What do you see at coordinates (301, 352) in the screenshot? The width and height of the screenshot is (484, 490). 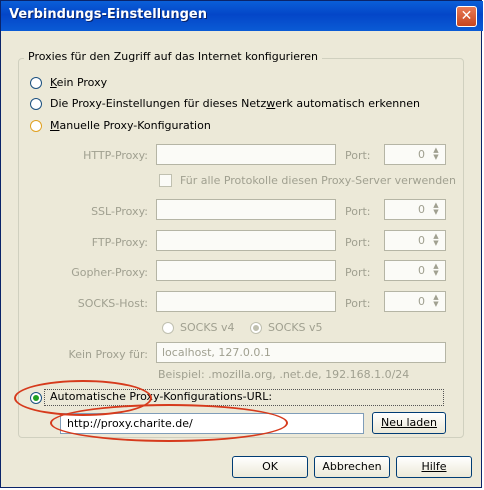 I see `no-proxy-for-input: localhost, 127.0.0.1` at bounding box center [301, 352].